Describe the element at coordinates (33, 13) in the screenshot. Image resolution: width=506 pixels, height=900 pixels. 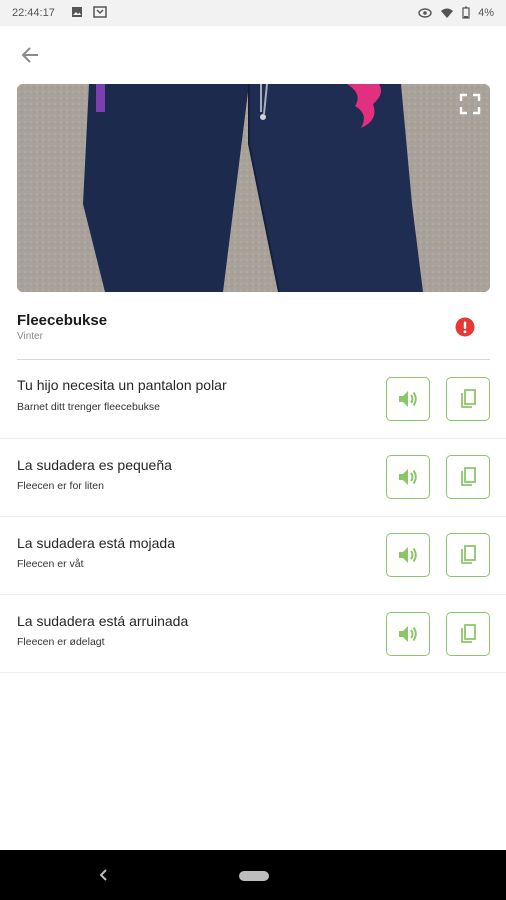
I see `status-time: 22:44:17` at that location.